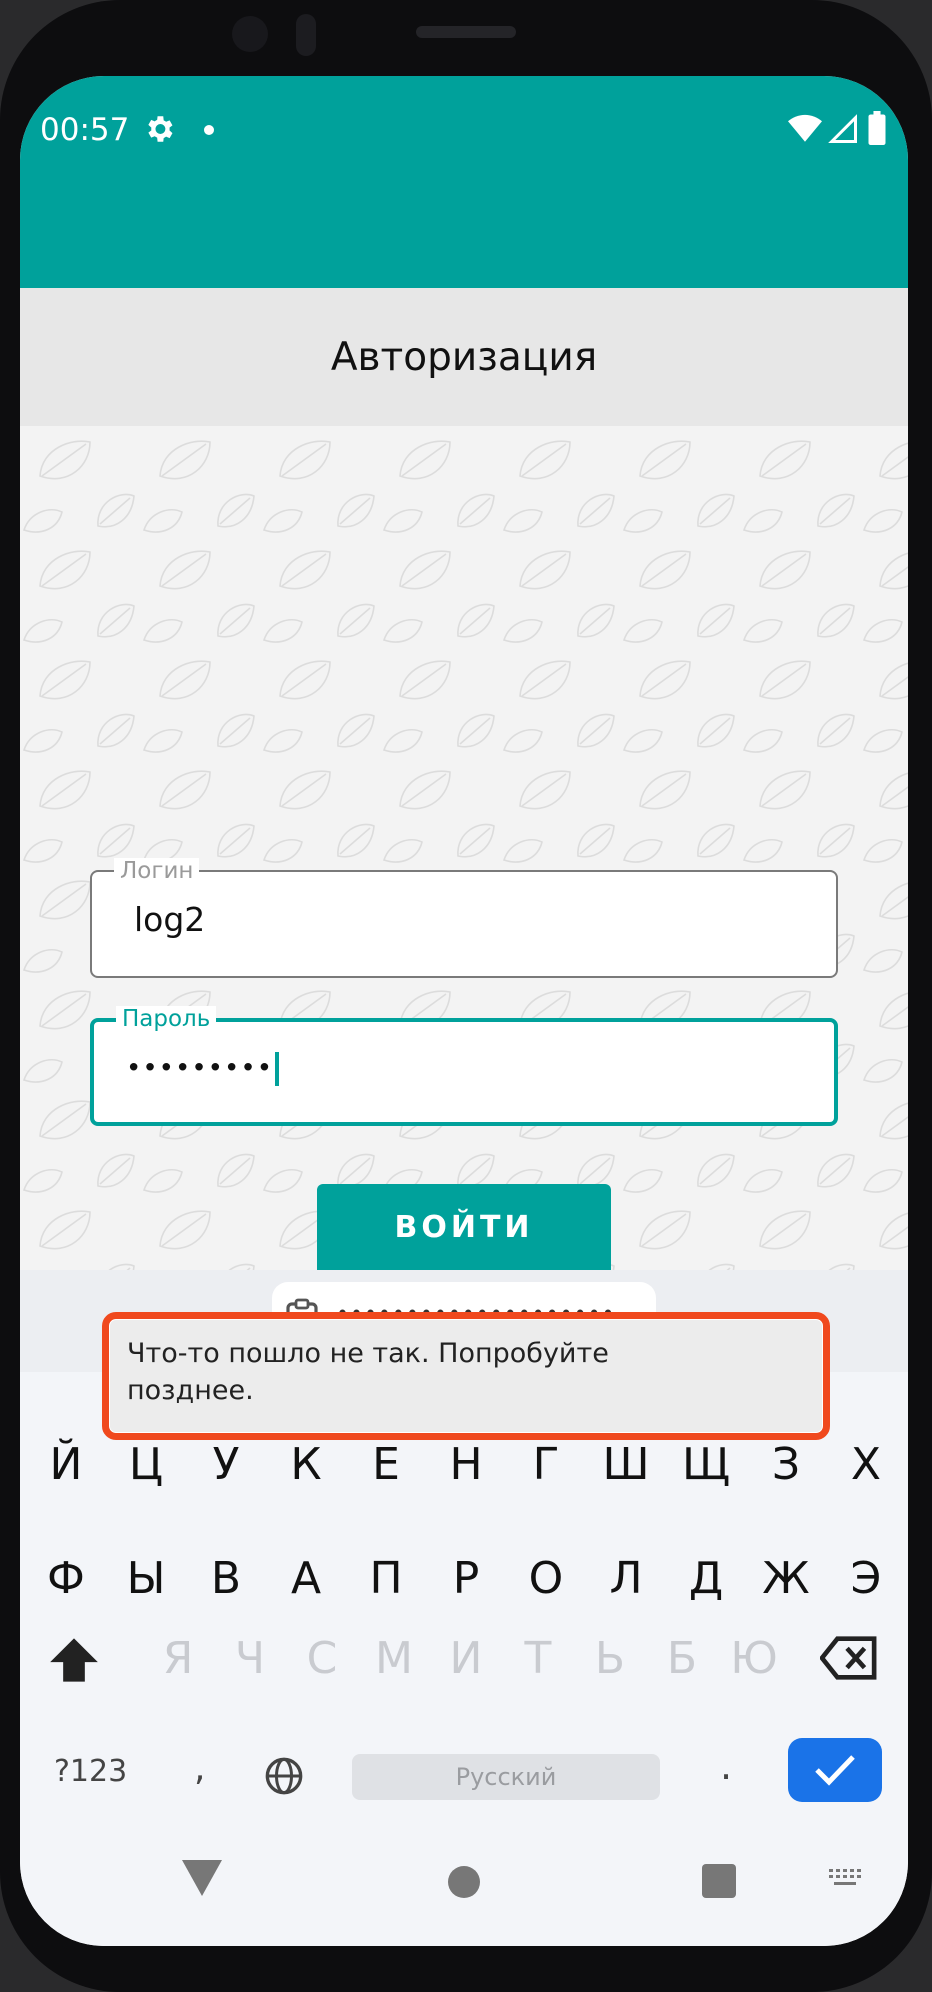 This screenshot has height=1992, width=932. Describe the element at coordinates (464, 1882) in the screenshot. I see `home-icon` at that location.